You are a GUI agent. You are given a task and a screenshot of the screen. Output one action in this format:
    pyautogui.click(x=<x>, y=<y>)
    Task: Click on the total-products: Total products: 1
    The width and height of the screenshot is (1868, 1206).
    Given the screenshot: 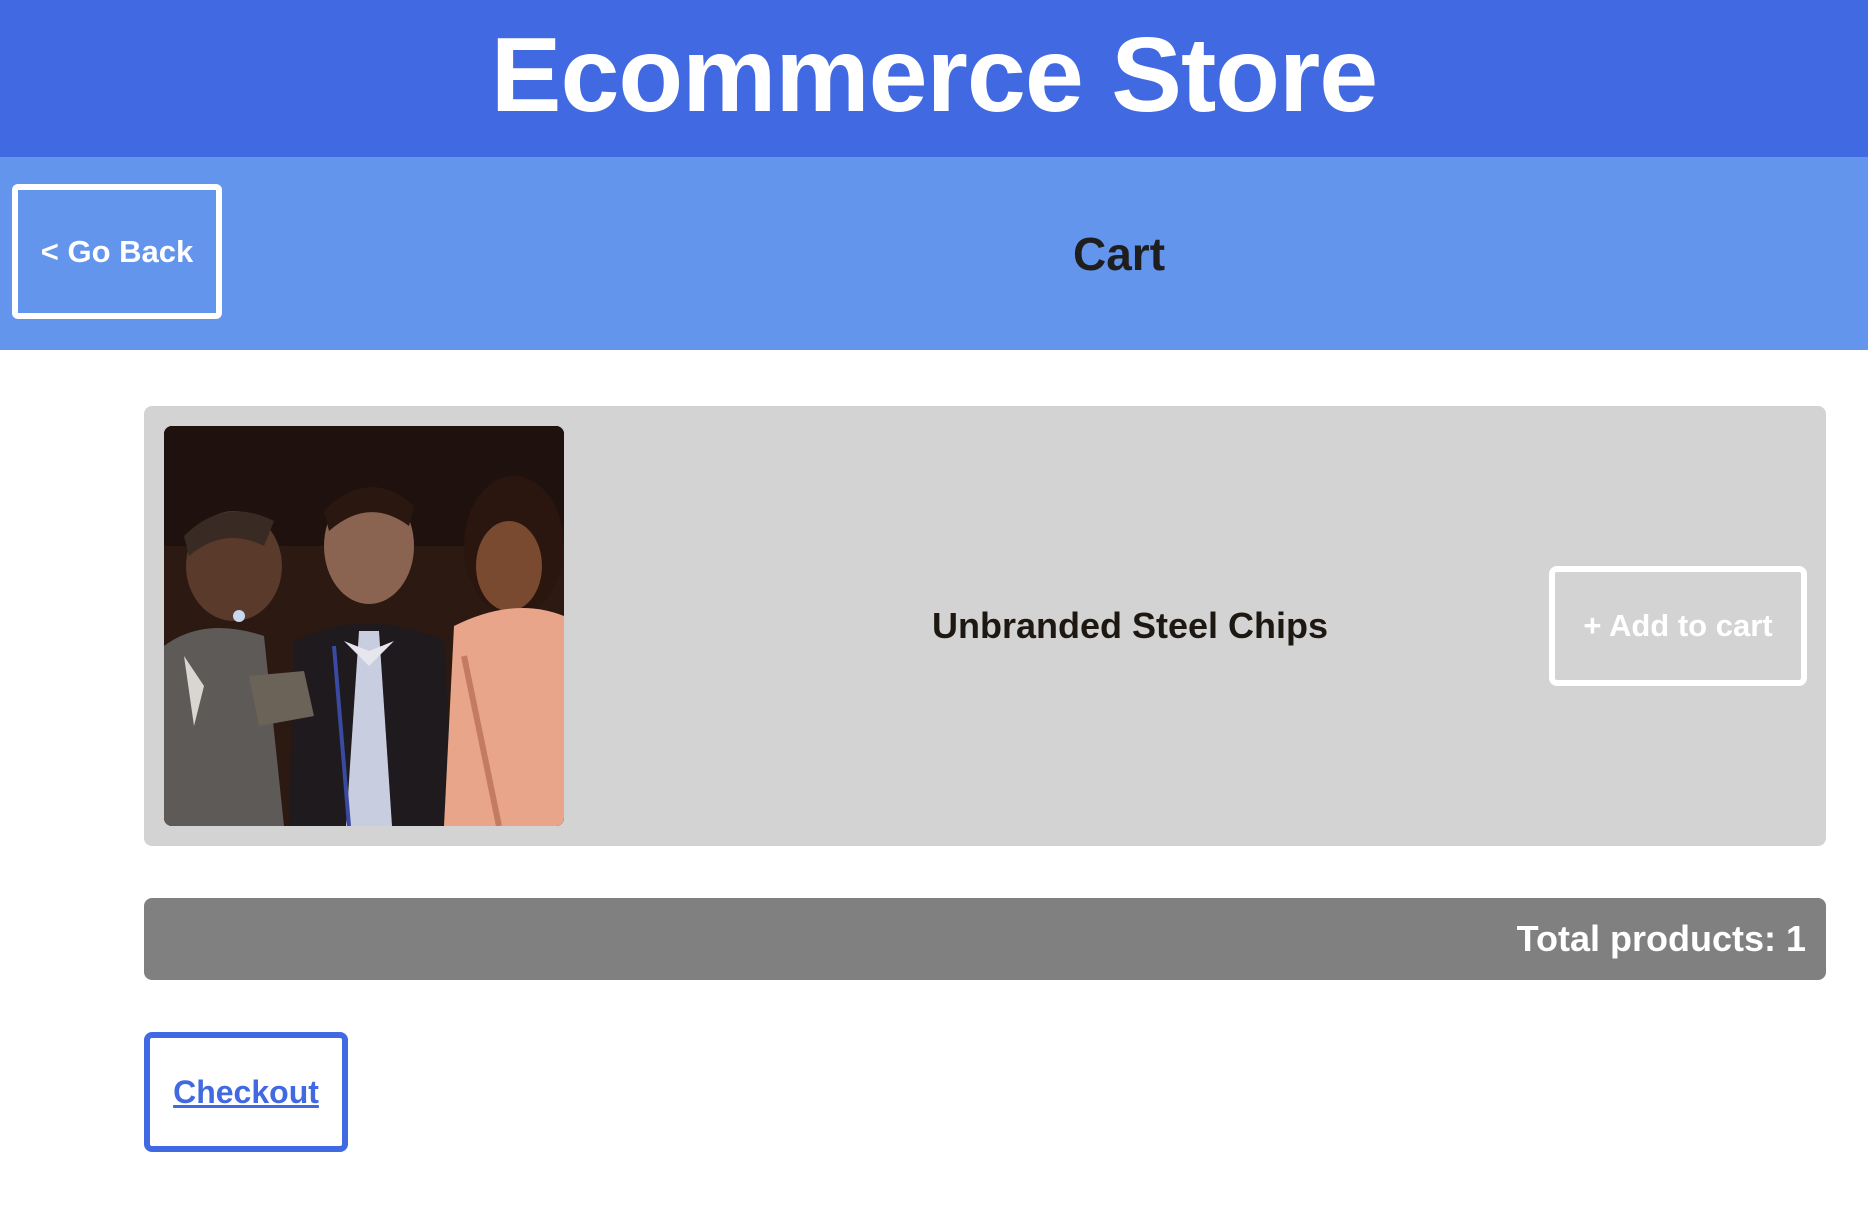 What is the action you would take?
    pyautogui.click(x=1661, y=938)
    